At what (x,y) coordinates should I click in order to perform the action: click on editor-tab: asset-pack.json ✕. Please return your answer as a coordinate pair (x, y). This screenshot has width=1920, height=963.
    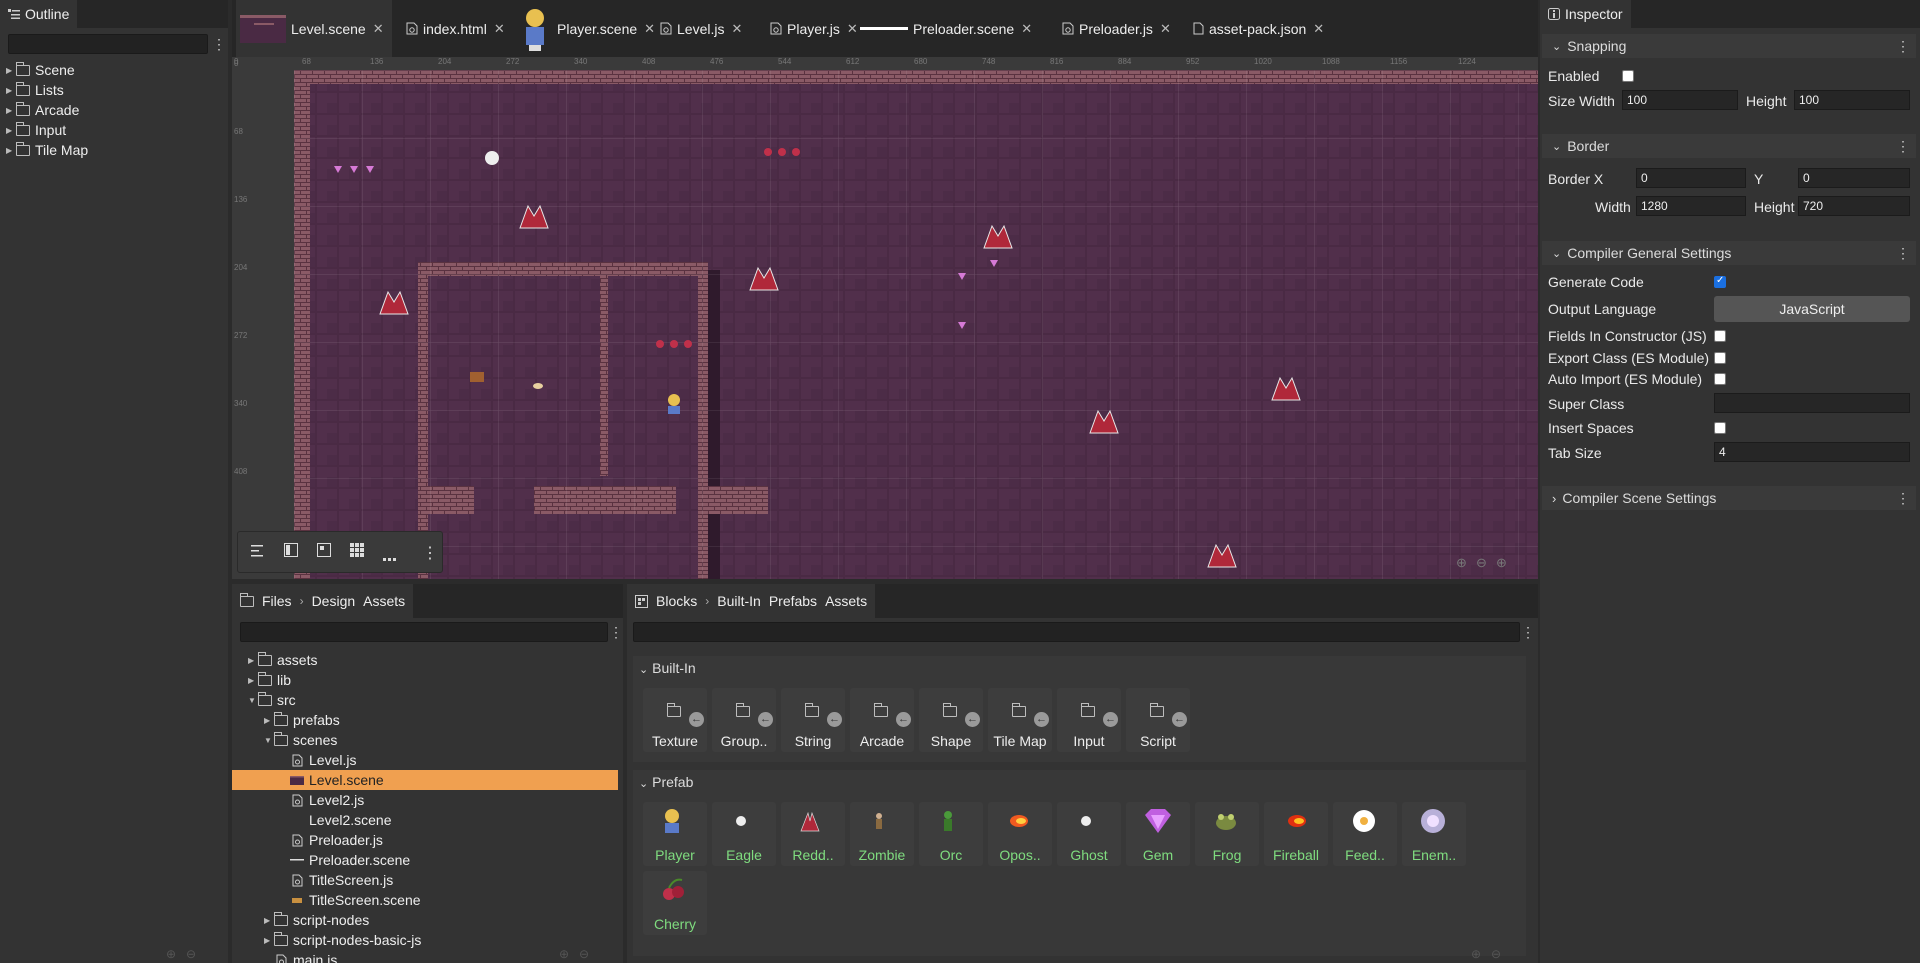
    Looking at the image, I should click on (1258, 28).